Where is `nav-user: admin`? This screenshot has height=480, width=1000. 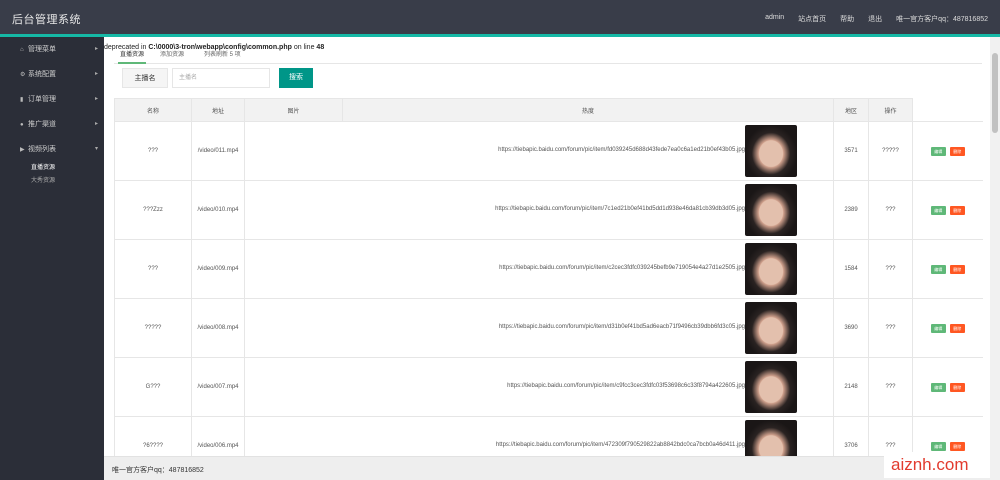 nav-user: admin is located at coordinates (774, 19).